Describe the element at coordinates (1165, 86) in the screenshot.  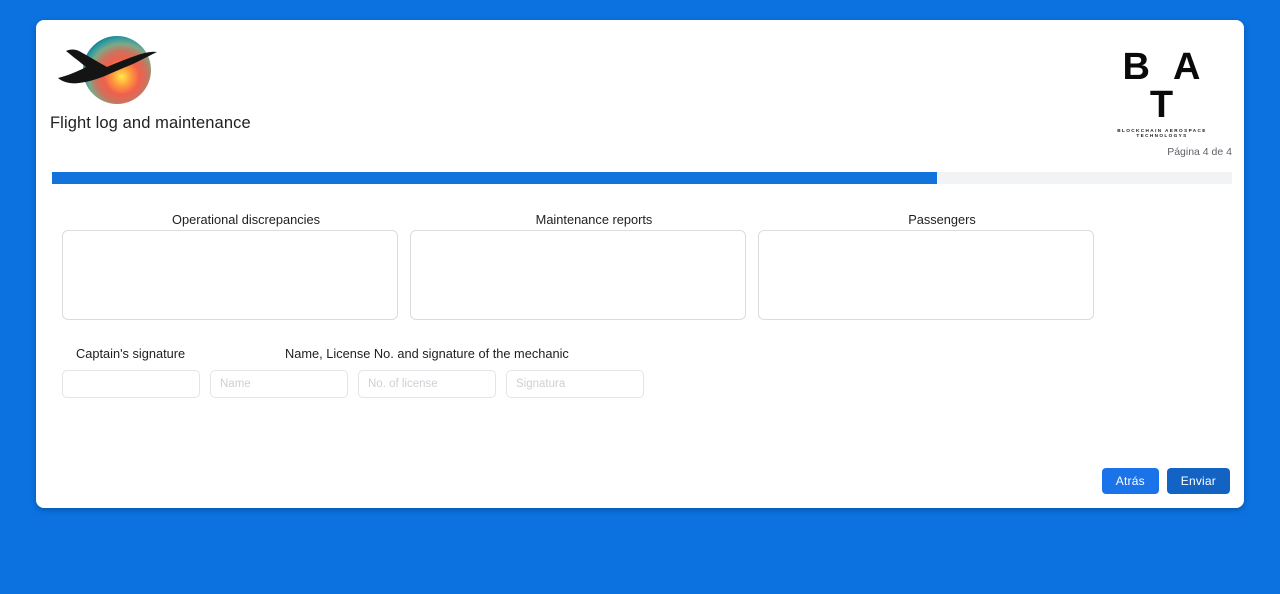
I see `bat-wordmark: B A T` at that location.